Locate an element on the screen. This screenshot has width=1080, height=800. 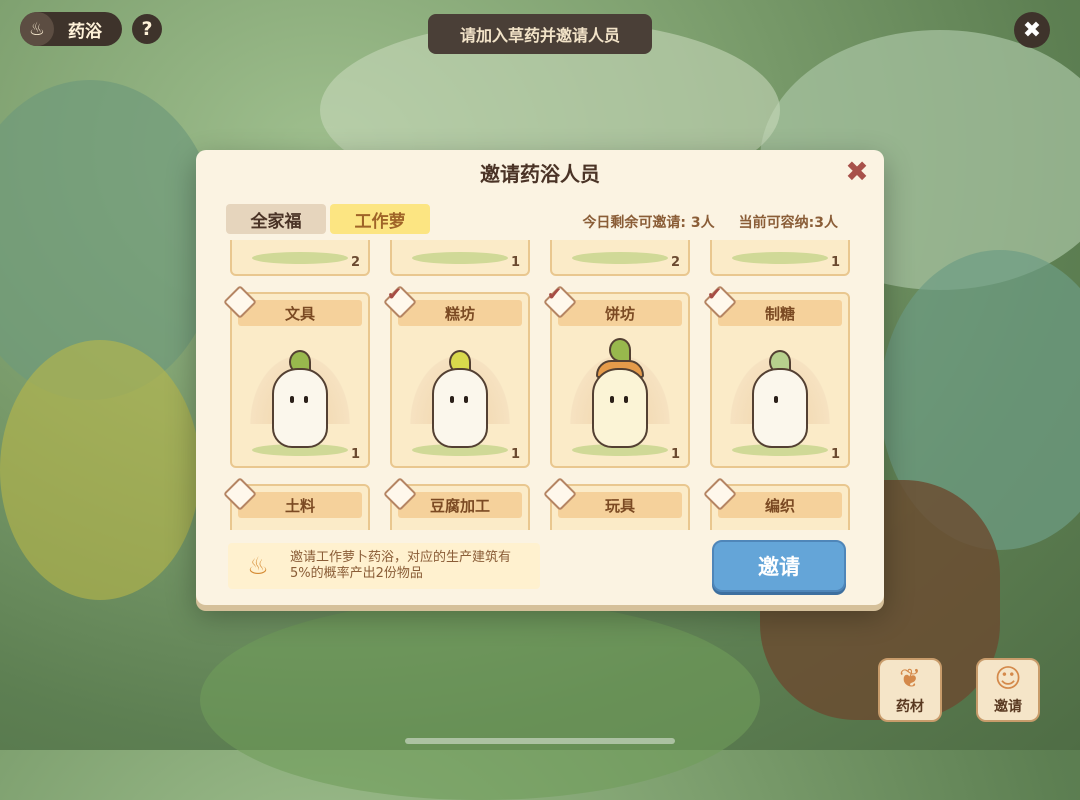
worker-card-stationery: 文具 1 is located at coordinates (296, 376).